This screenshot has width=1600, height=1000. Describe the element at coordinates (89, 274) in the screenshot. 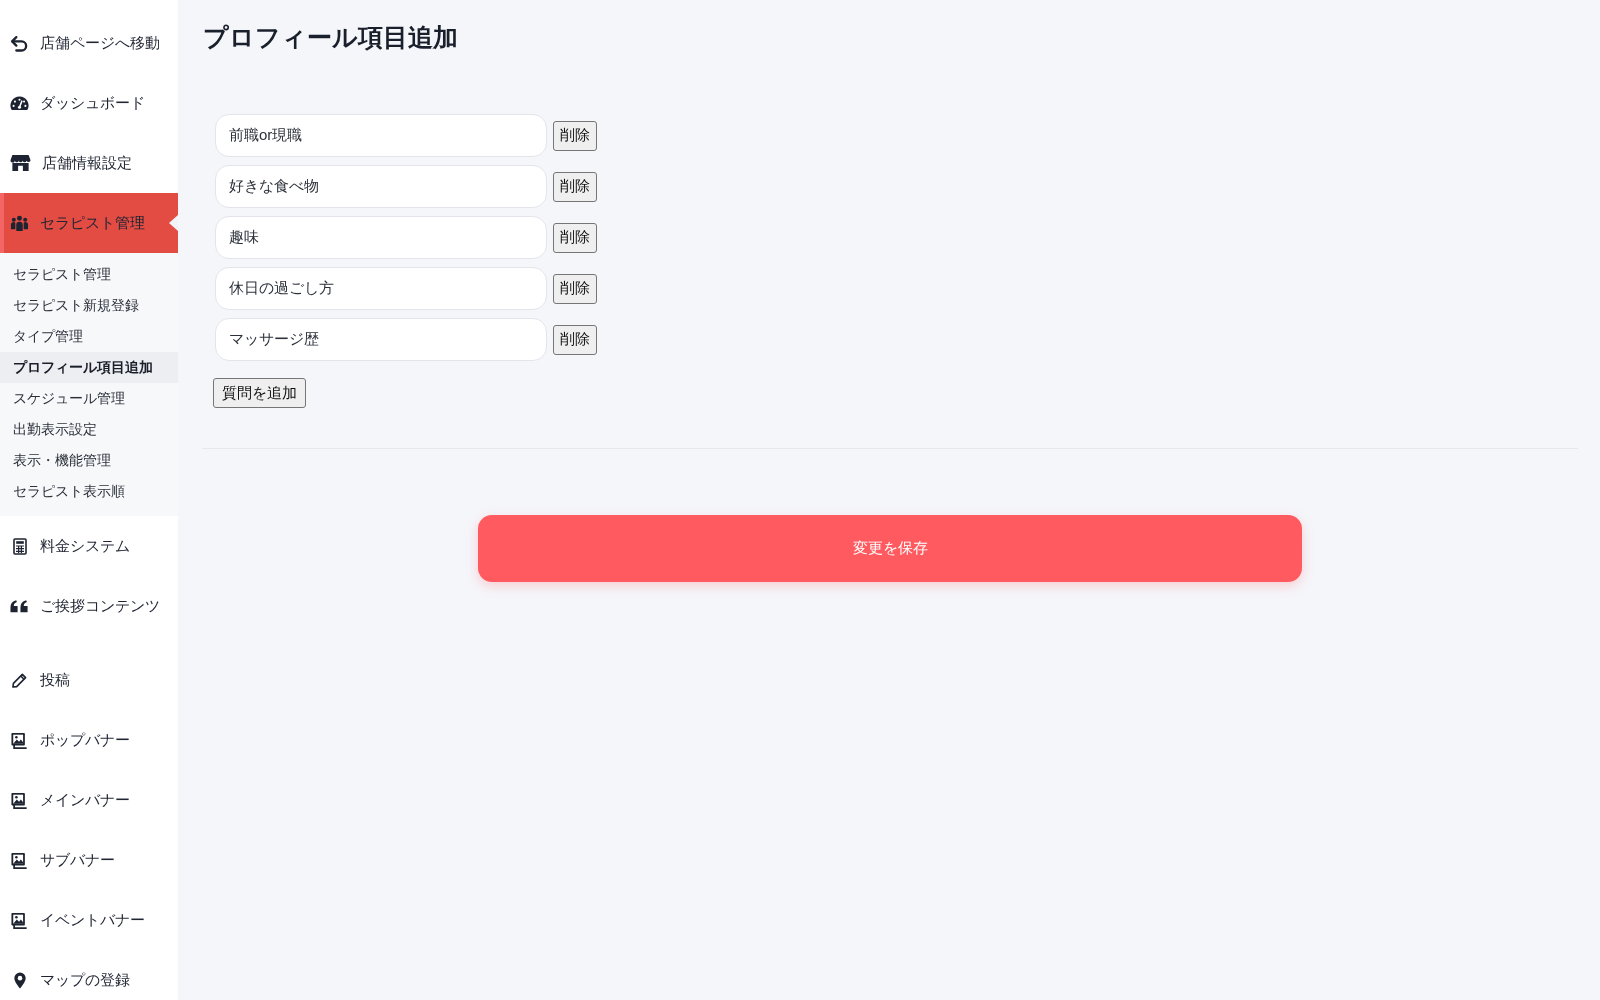

I see `submenu-item: セラピスト管理` at that location.